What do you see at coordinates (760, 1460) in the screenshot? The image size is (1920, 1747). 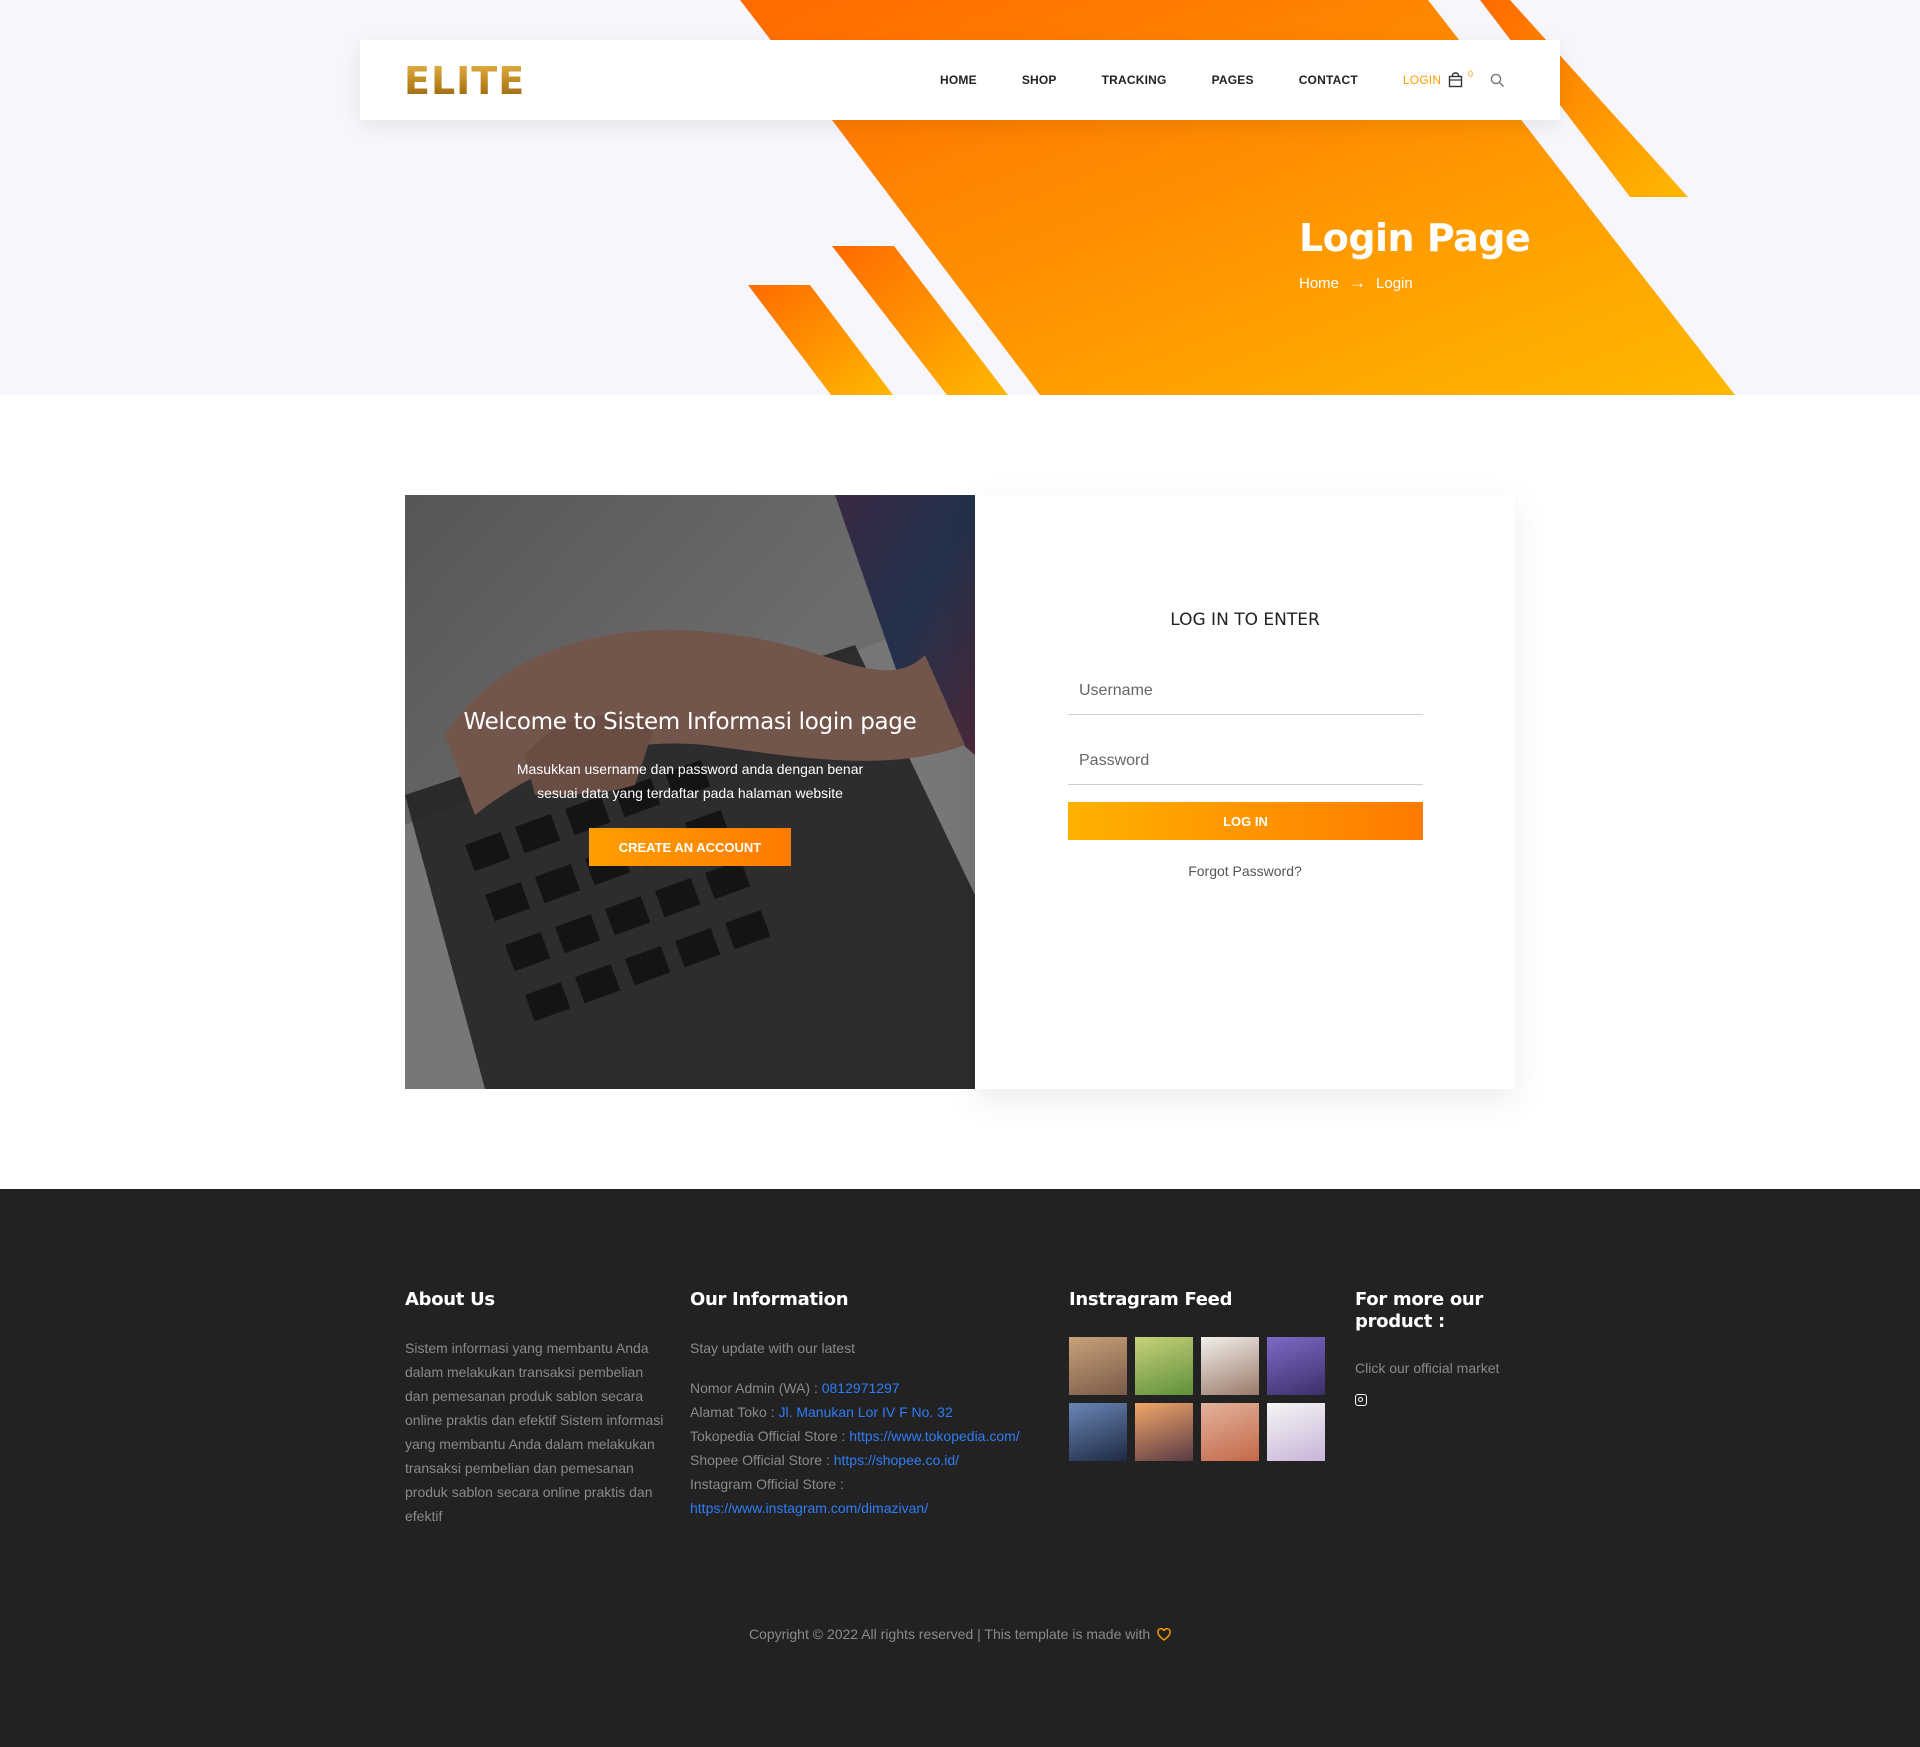 I see `shopee-label: Shopee Official Store :` at bounding box center [760, 1460].